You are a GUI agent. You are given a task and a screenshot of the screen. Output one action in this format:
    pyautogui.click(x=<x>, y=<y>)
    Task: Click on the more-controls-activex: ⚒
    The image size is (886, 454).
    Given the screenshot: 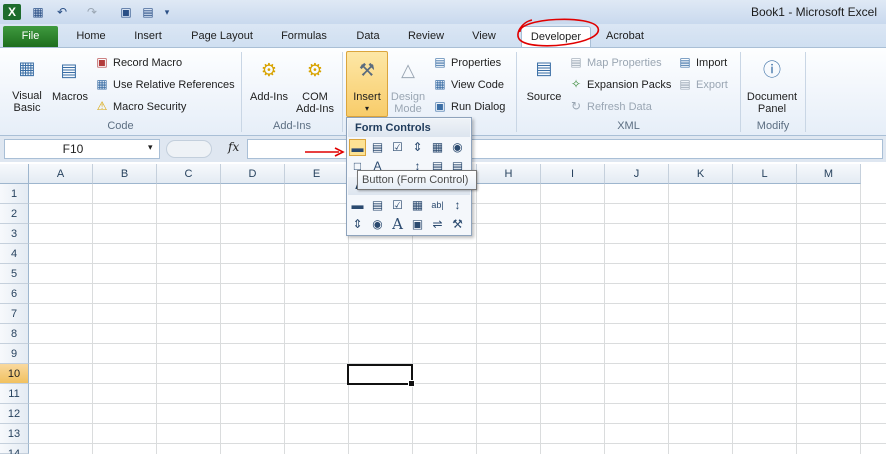 What is the action you would take?
    pyautogui.click(x=457, y=224)
    